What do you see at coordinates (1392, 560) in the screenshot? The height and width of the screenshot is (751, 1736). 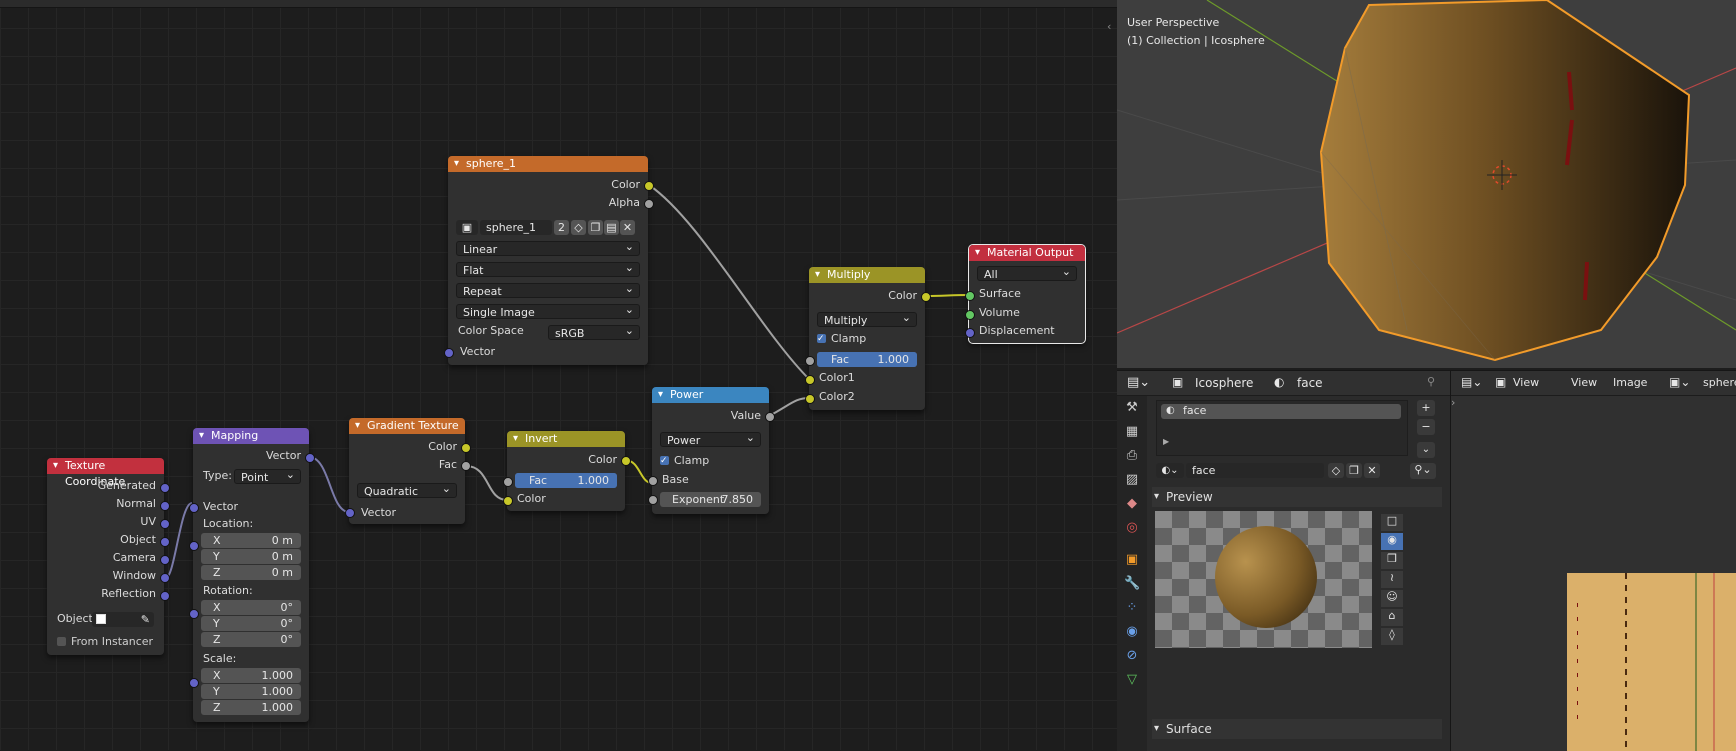 I see `cube-preview-icon: ❒` at bounding box center [1392, 560].